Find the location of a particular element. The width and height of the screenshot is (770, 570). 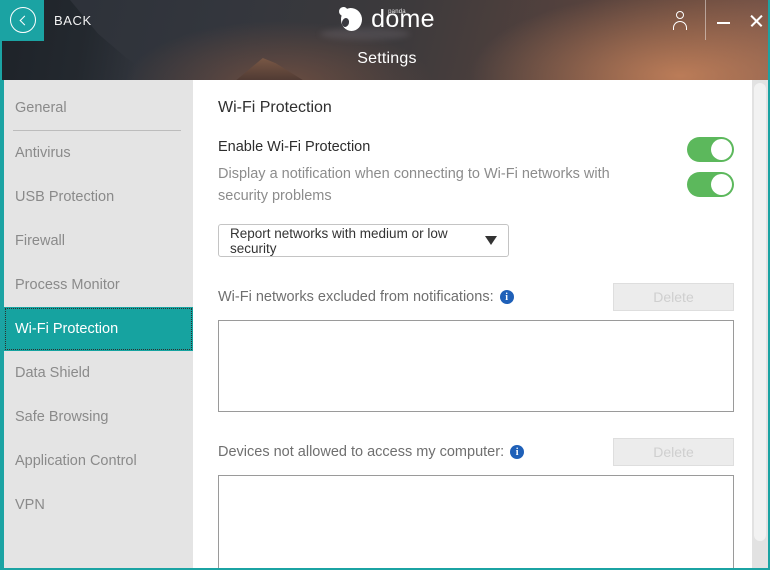

sidebar-item-label: Data Shield is located at coordinates (52, 373).